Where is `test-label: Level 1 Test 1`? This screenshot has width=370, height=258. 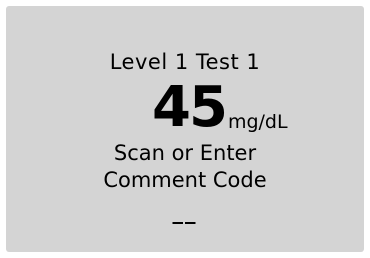 test-label: Level 1 Test 1 is located at coordinates (185, 62).